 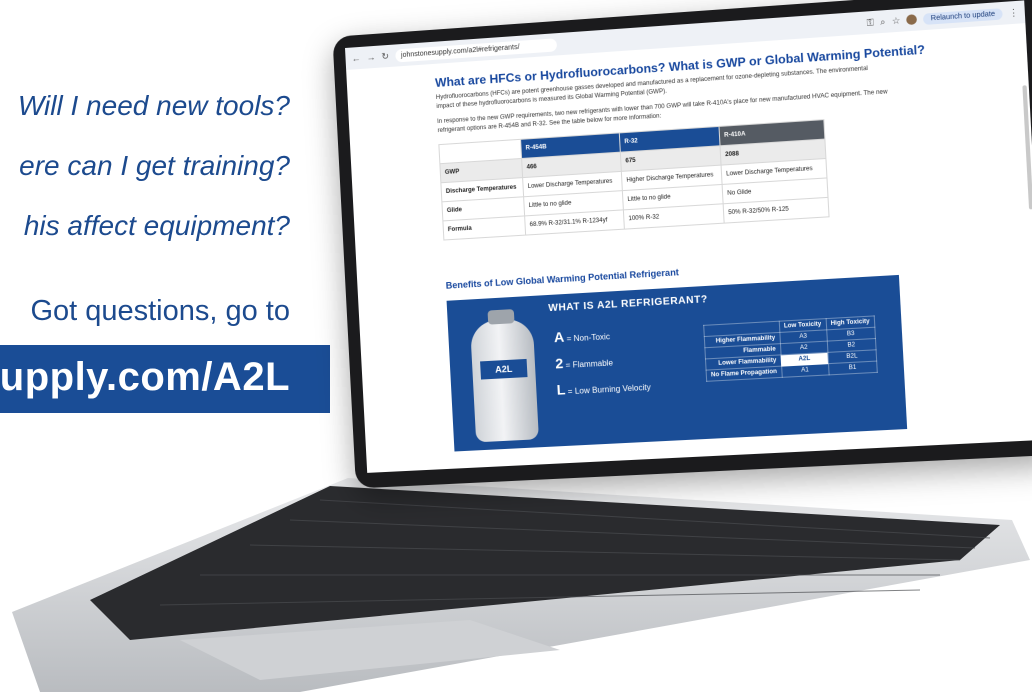 What do you see at coordinates (588, 338) in the screenshot?
I see `definition-text: = Non-Toxic` at bounding box center [588, 338].